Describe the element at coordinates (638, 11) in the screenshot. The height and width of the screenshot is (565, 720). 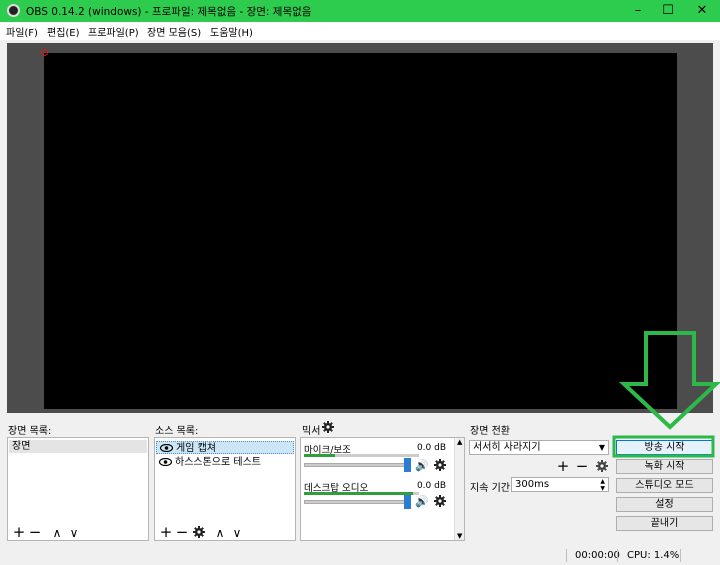
I see `minimize-button: –` at that location.